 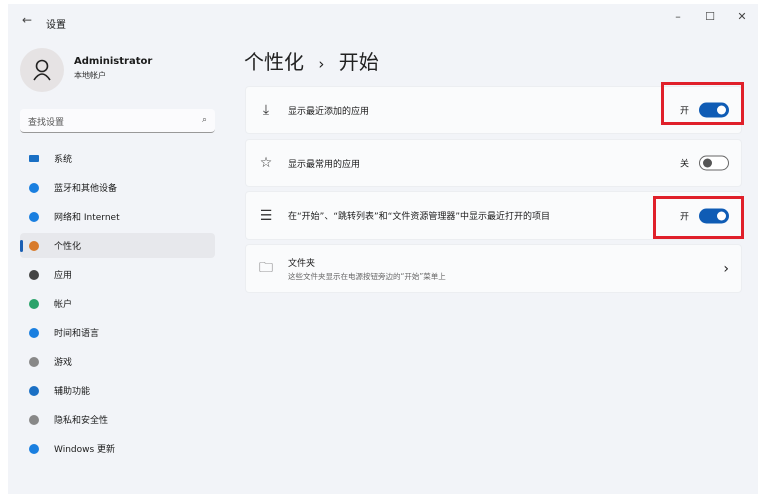 I want to click on back-arrow-icon: ←, so click(x=27, y=20).